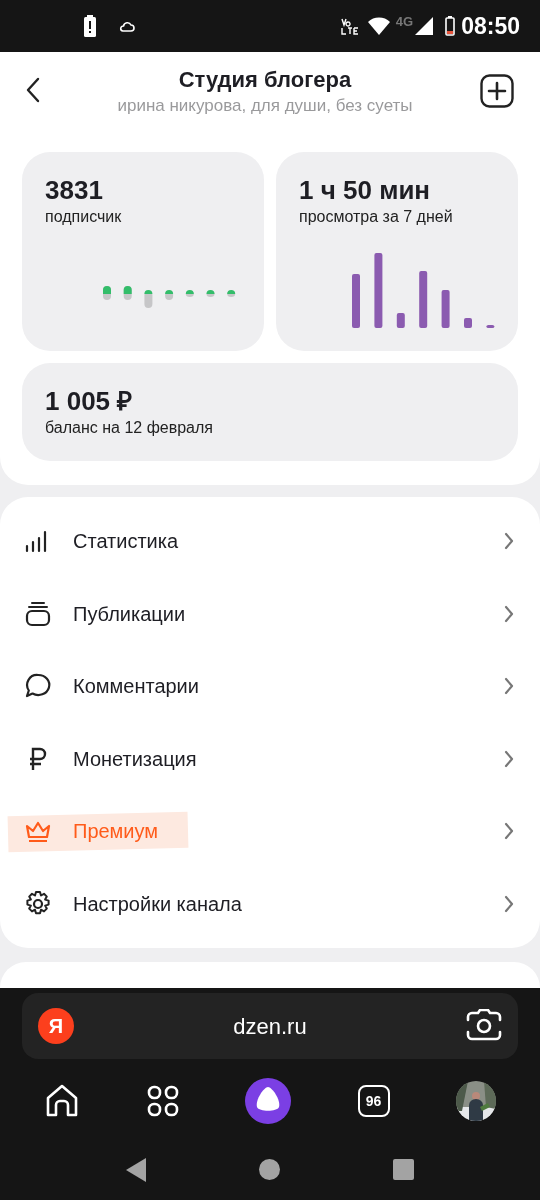 The height and width of the screenshot is (1200, 540). I want to click on menu-label: Комментарии, so click(136, 687).